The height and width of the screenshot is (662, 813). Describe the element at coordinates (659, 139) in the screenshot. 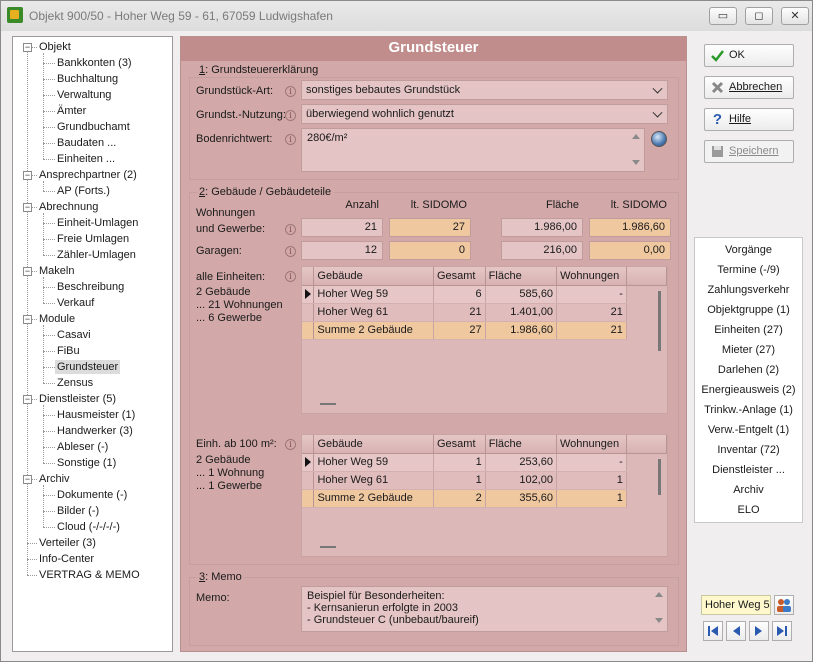

I see `globe-icon` at that location.